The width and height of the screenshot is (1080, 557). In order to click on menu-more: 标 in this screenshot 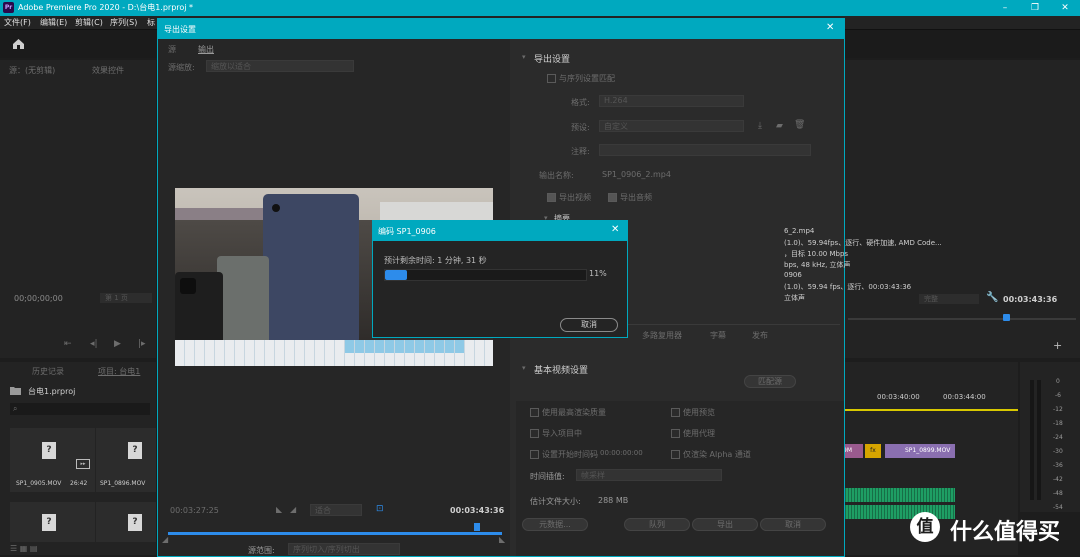, I will do `click(151, 22)`.